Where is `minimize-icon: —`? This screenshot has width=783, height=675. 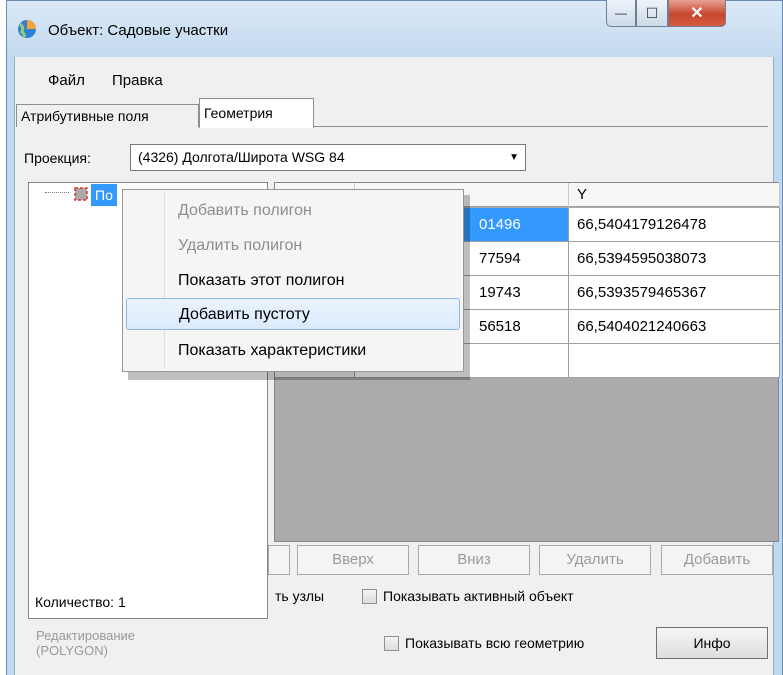 minimize-icon: — is located at coordinates (621, 13).